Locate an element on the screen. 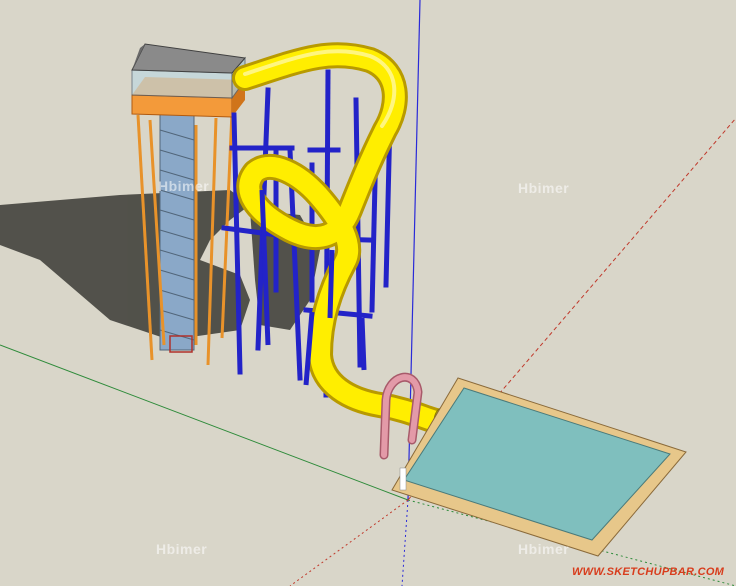 The height and width of the screenshot is (586, 736). credit-url: WWW.SKETCHUPBAR.COM is located at coordinates (648, 572).